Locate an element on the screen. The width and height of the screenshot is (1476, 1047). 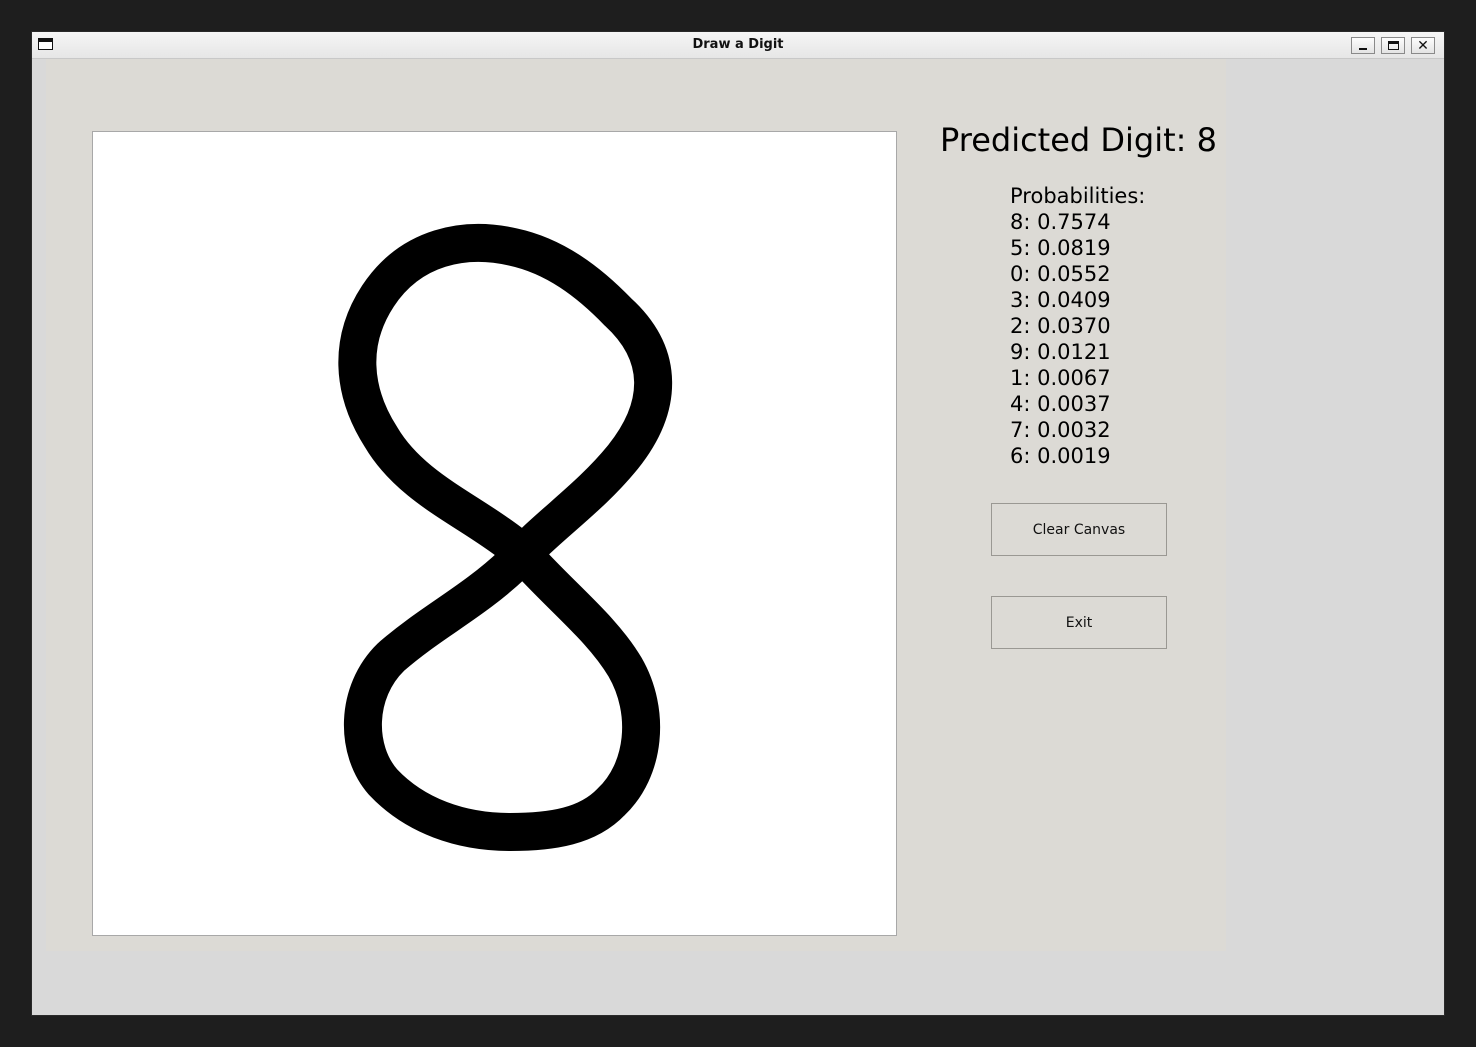
drawn-digit-strokes is located at coordinates (505, 537).